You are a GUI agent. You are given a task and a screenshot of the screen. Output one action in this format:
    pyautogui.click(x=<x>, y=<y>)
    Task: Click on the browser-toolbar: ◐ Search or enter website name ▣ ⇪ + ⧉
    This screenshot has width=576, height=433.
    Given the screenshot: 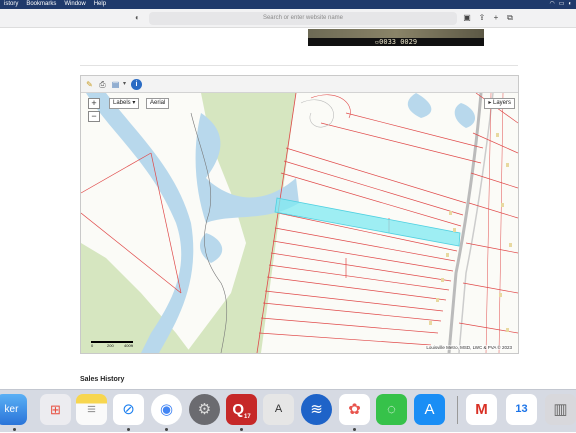 What is the action you would take?
    pyautogui.click(x=288, y=18)
    